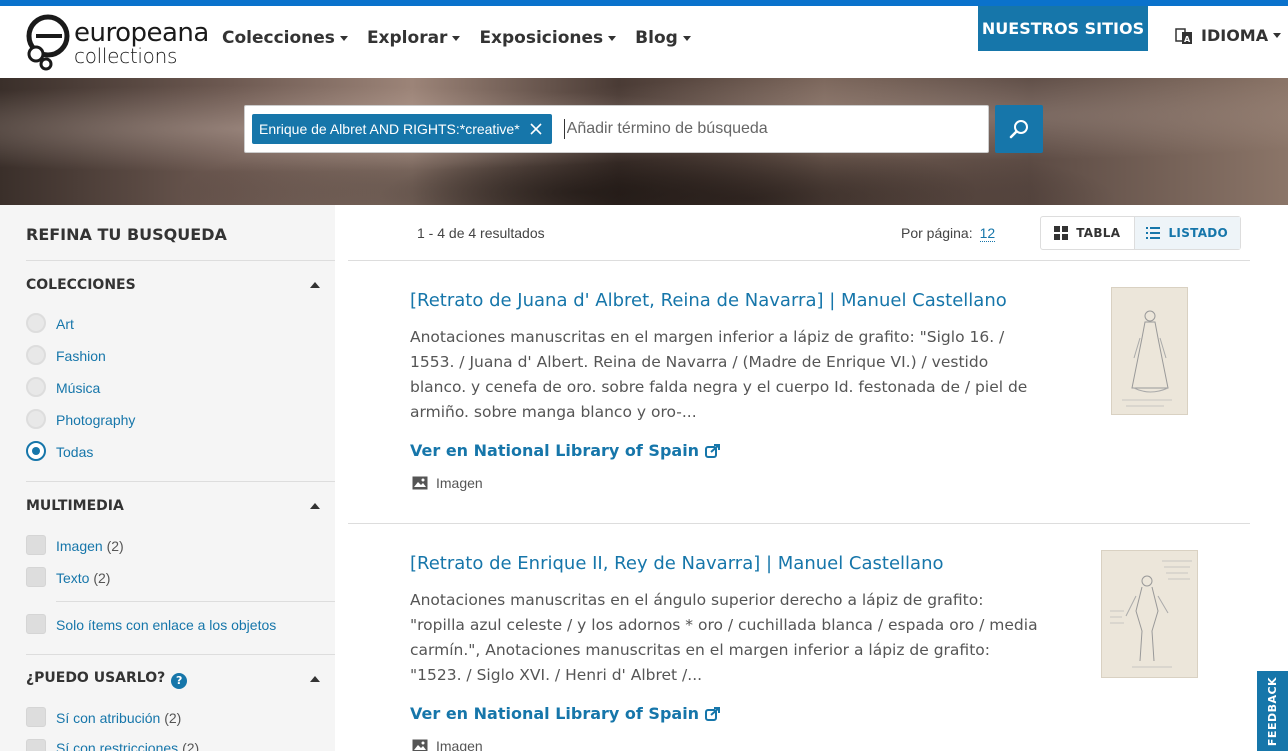 The height and width of the screenshot is (751, 1288). What do you see at coordinates (127, 745) in the screenshot?
I see `rights-option-restrictions: Sí con restricciones (2)` at bounding box center [127, 745].